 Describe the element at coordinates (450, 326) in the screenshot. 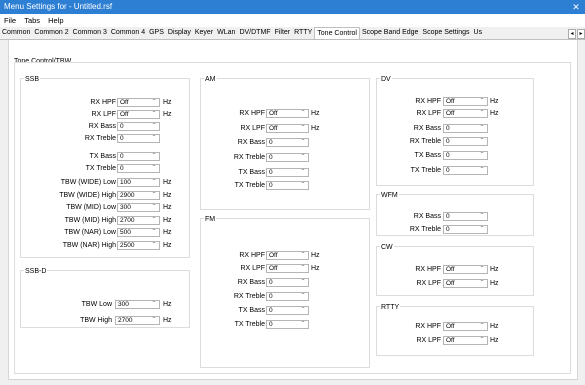

I see `rtty-rx-hpf-value: Off` at that location.